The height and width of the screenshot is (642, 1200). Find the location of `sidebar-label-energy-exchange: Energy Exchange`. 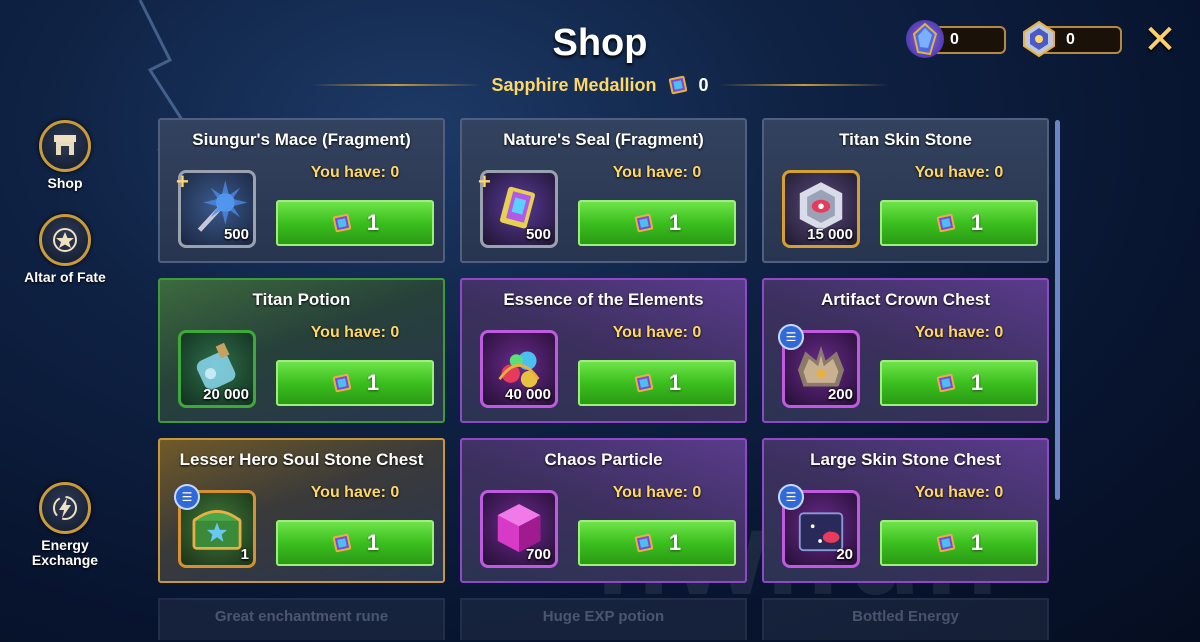

sidebar-label-energy-exchange: Energy Exchange is located at coordinates (65, 552).